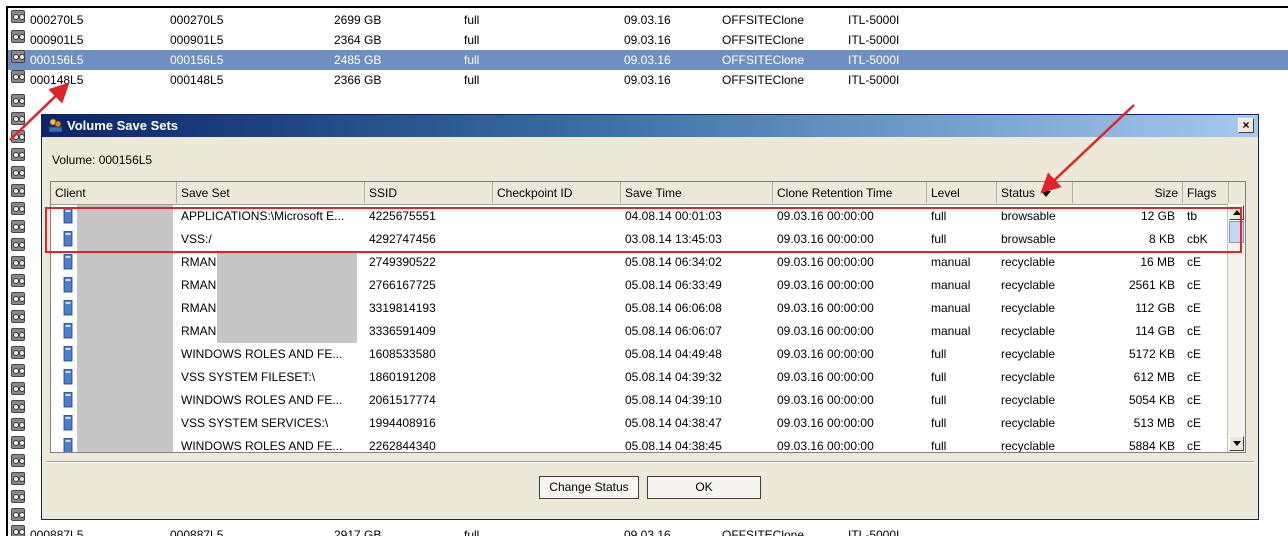  What do you see at coordinates (673, 377) in the screenshot?
I see `table-cell-savetime: 05.08.14 04:39:32` at bounding box center [673, 377].